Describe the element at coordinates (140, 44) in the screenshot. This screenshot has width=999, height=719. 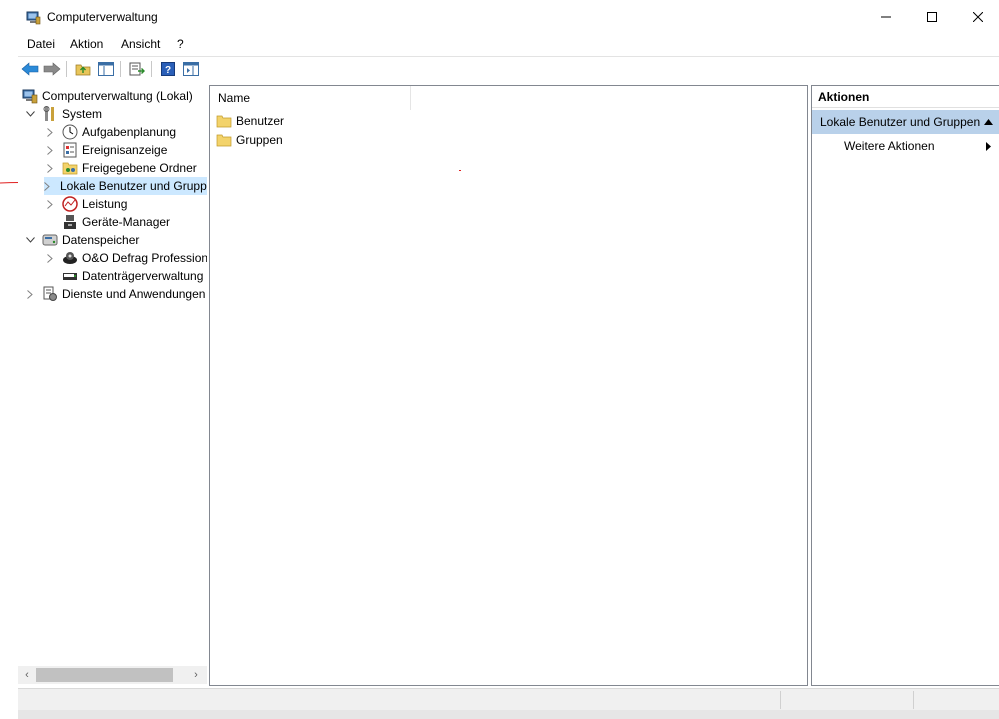
I see `menu-ansicht: Ansicht` at that location.